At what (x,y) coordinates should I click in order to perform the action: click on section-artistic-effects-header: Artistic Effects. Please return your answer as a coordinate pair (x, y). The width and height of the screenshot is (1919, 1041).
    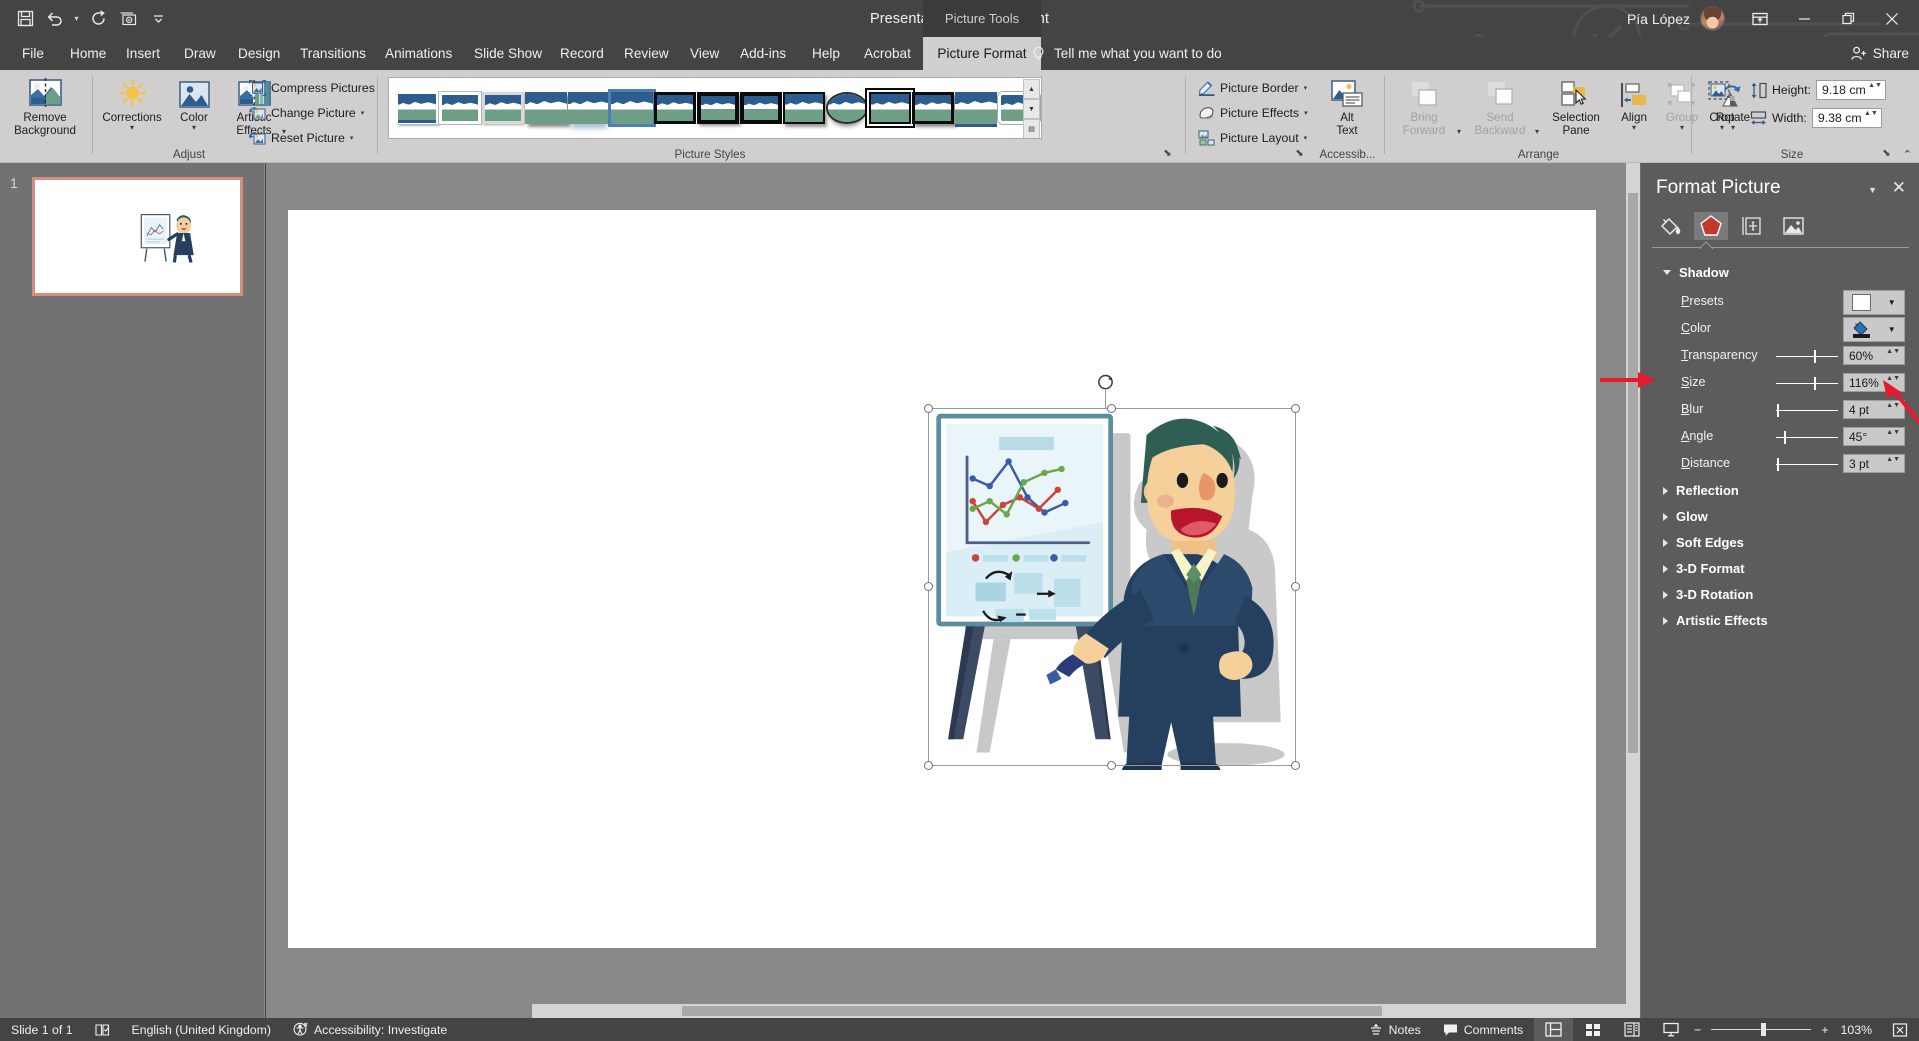
    Looking at the image, I should click on (1715, 620).